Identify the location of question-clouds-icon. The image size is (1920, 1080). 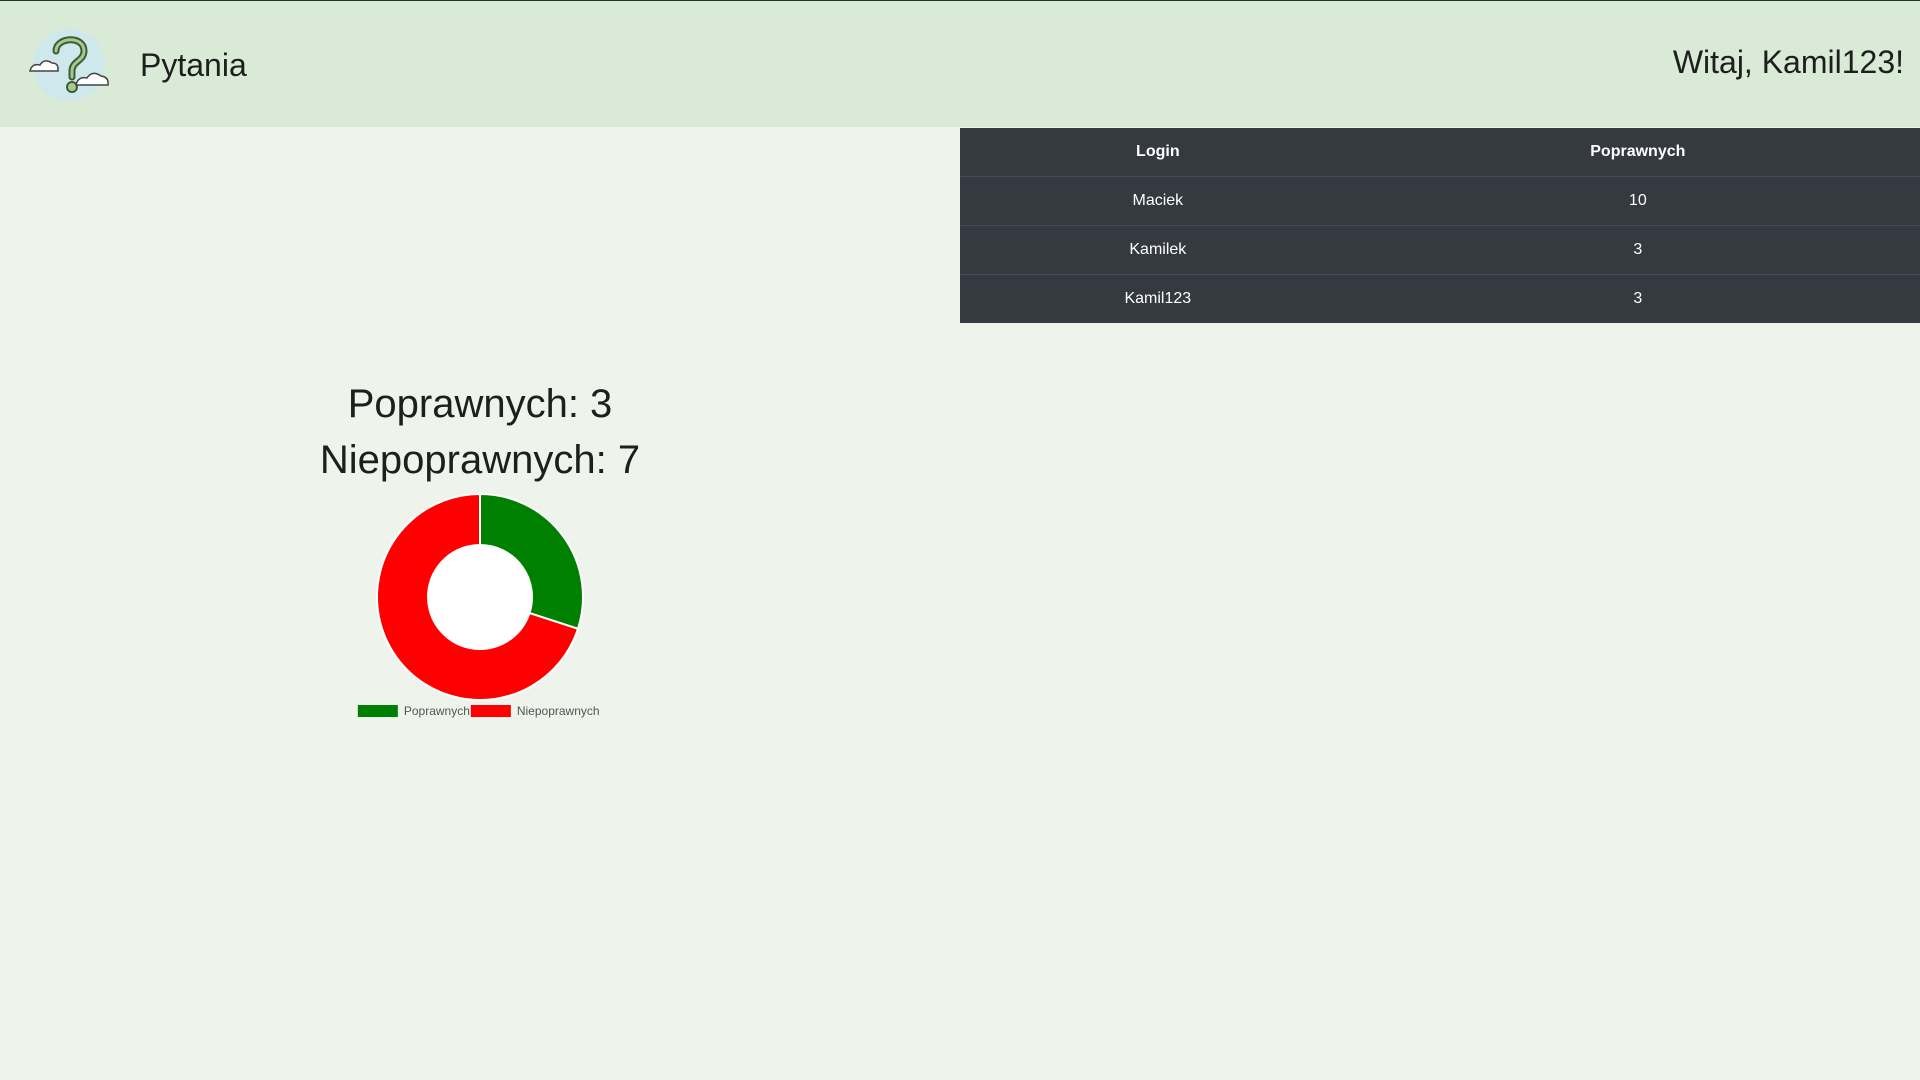
(69, 65).